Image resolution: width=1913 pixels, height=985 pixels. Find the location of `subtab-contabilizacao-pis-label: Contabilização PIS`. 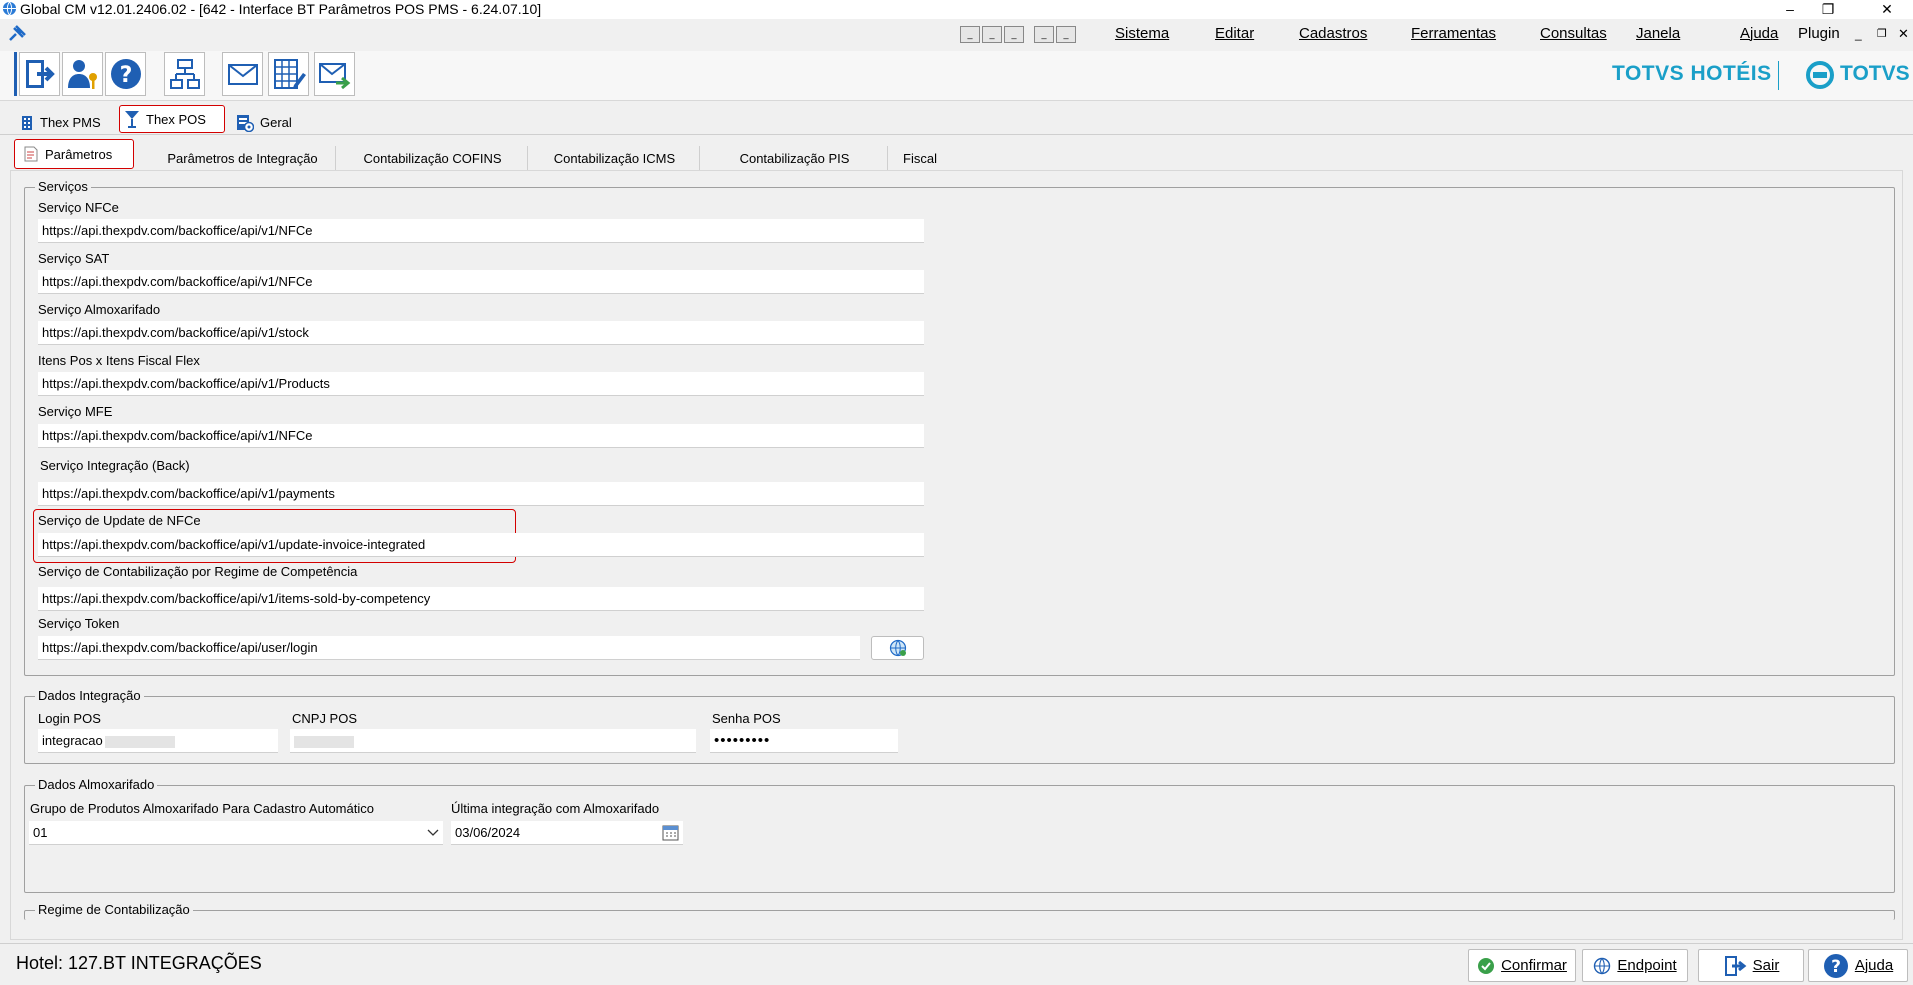

subtab-contabilizacao-pis-label: Contabilização PIS is located at coordinates (794, 158).